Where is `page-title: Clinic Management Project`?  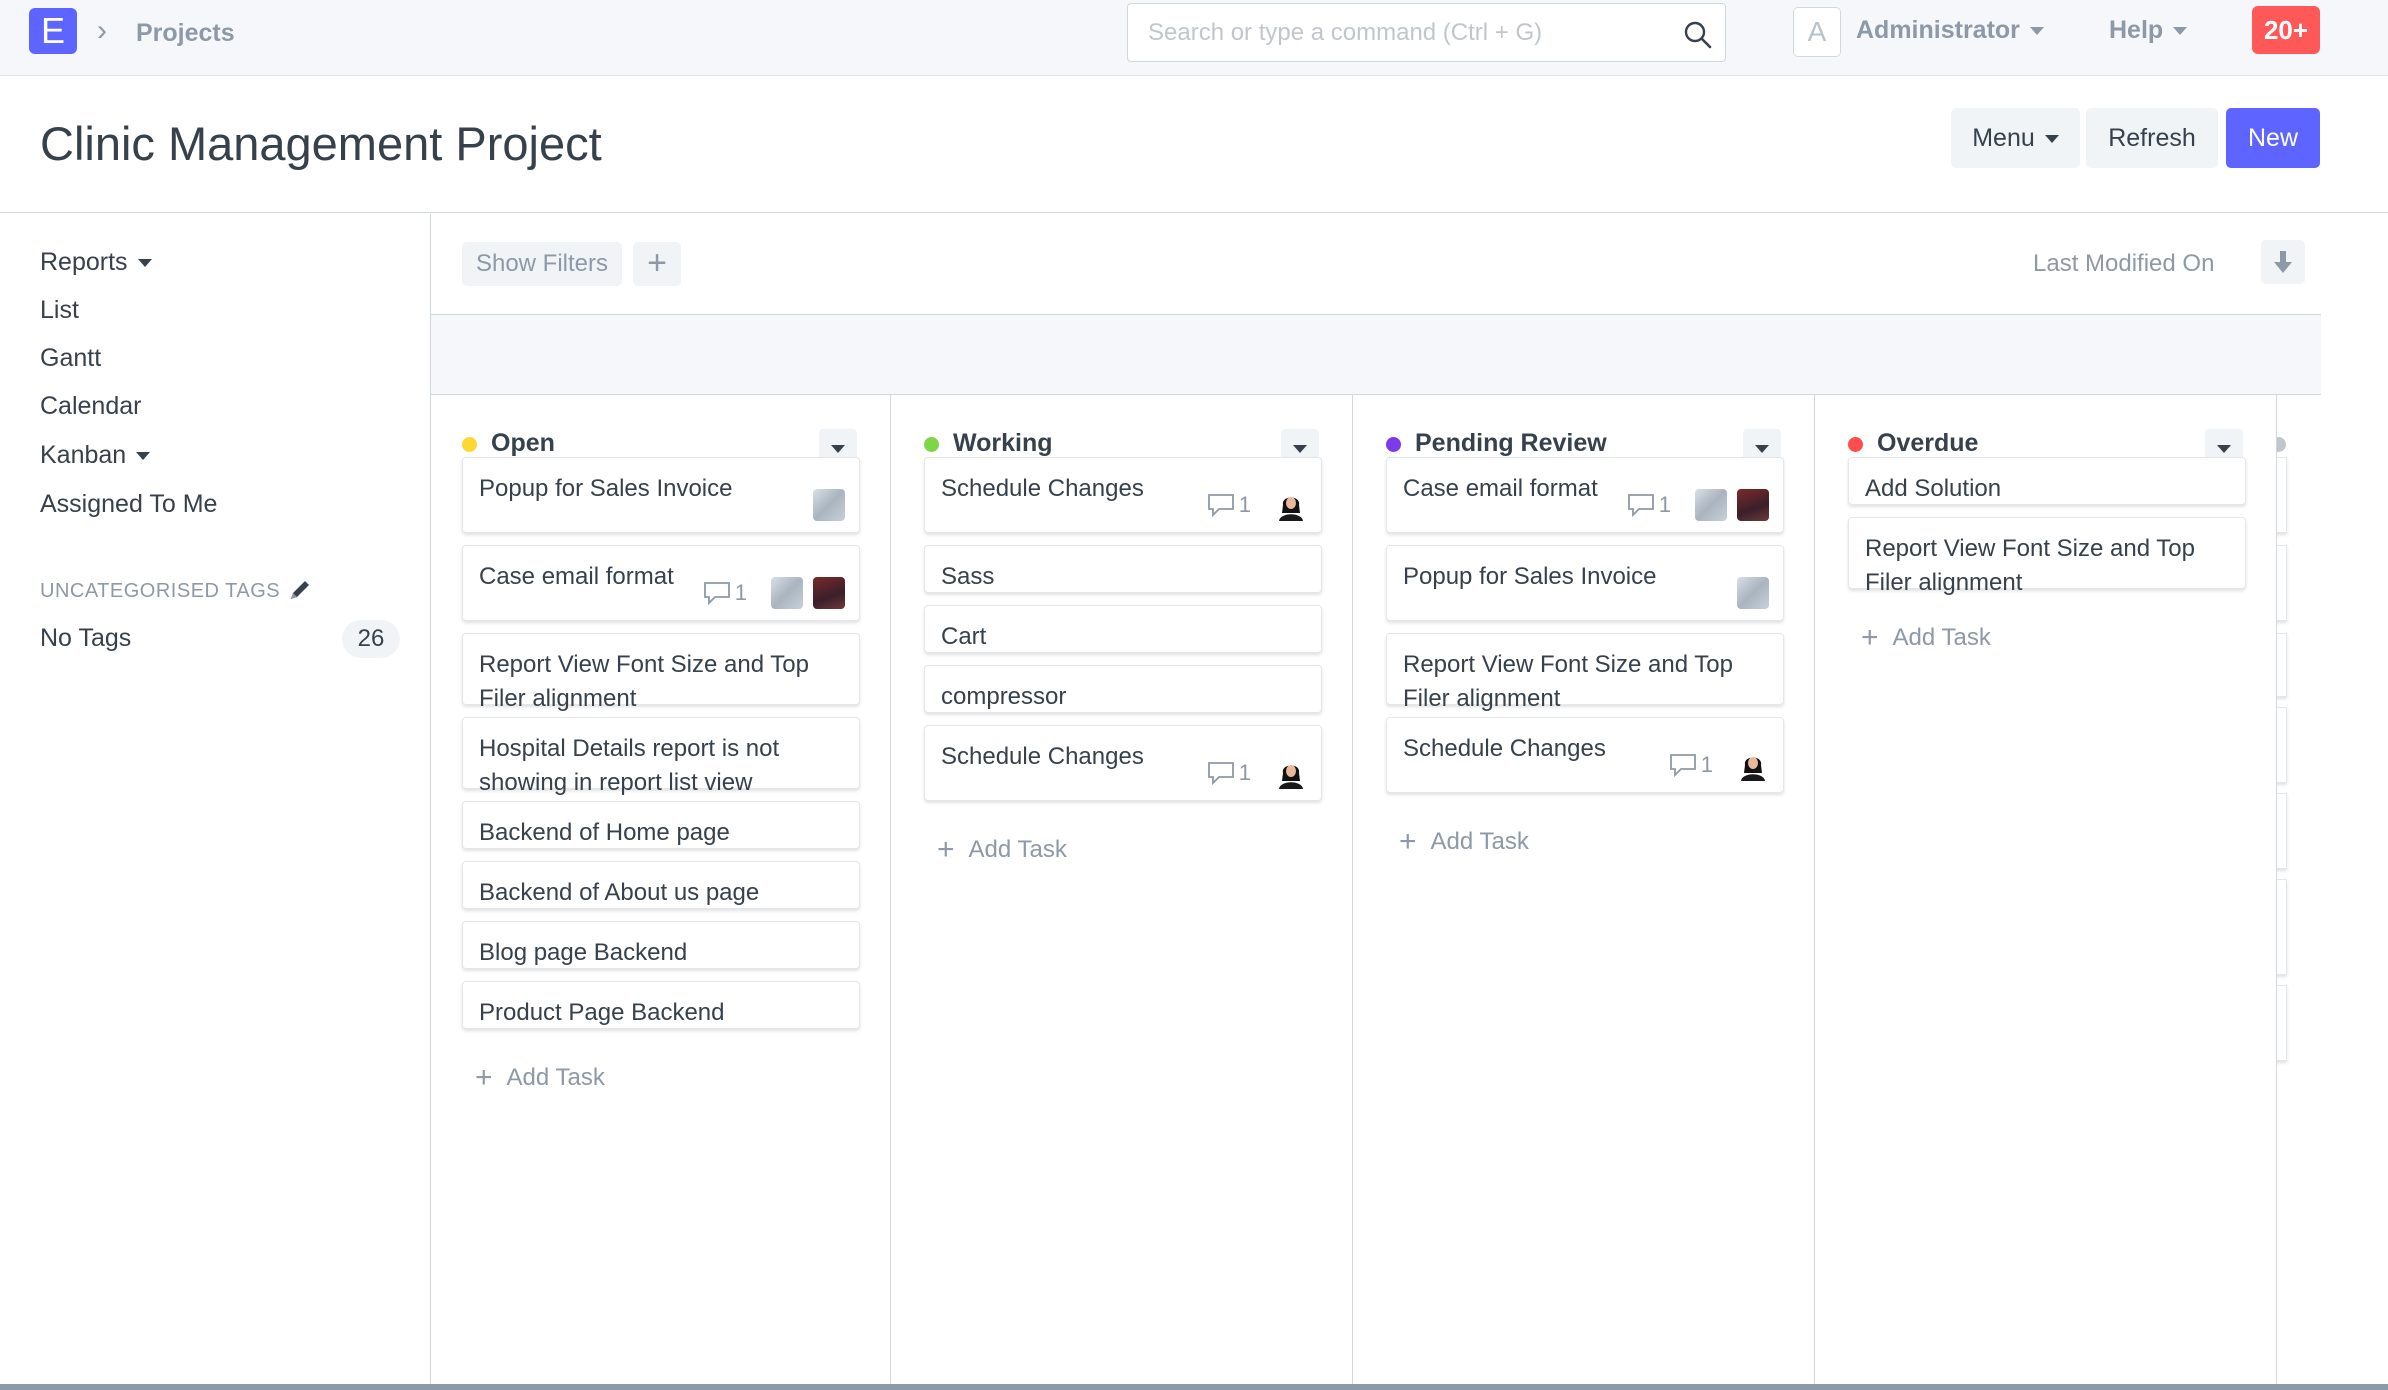 page-title: Clinic Management Project is located at coordinates (321, 143).